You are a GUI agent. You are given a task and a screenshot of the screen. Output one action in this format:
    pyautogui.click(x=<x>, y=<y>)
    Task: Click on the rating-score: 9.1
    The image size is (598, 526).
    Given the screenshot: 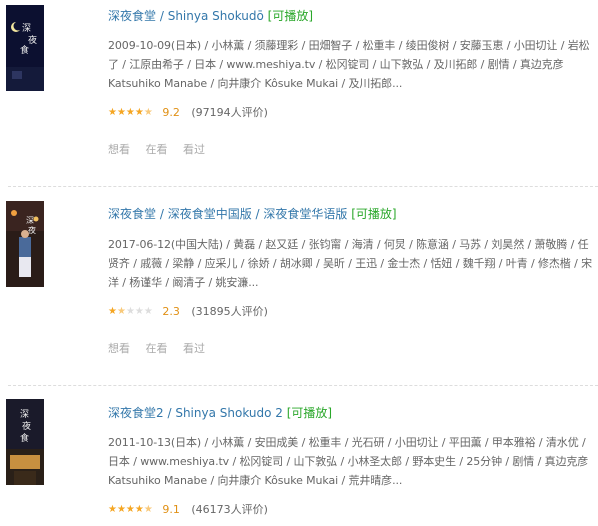 What is the action you would take?
    pyautogui.click(x=171, y=509)
    